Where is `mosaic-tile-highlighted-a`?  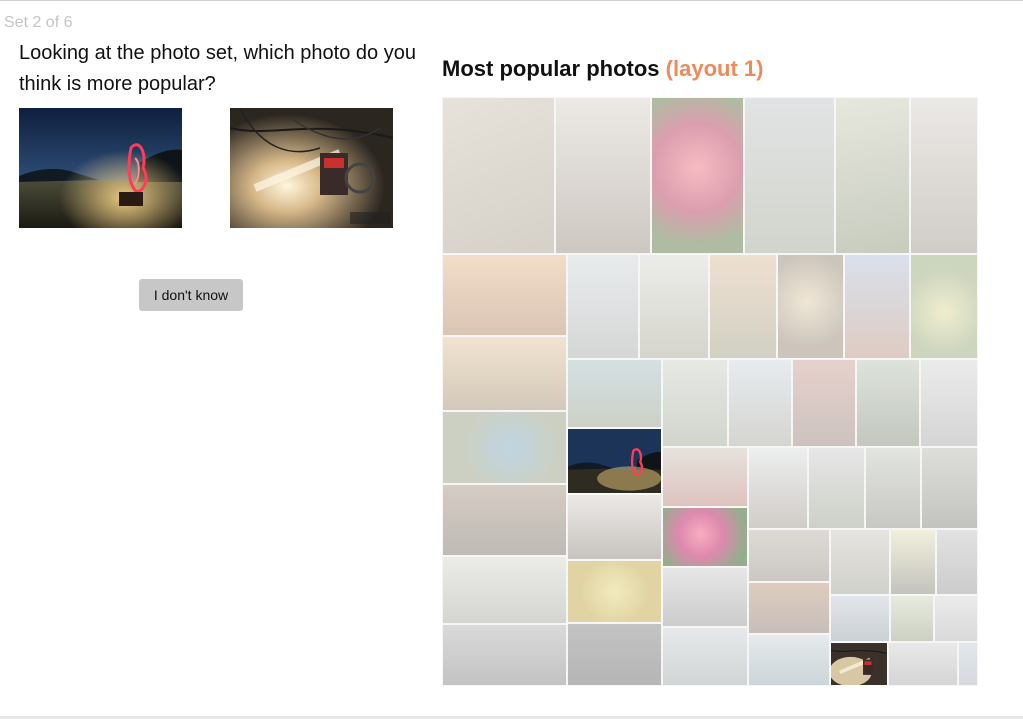 mosaic-tile-highlighted-a is located at coordinates (614, 461).